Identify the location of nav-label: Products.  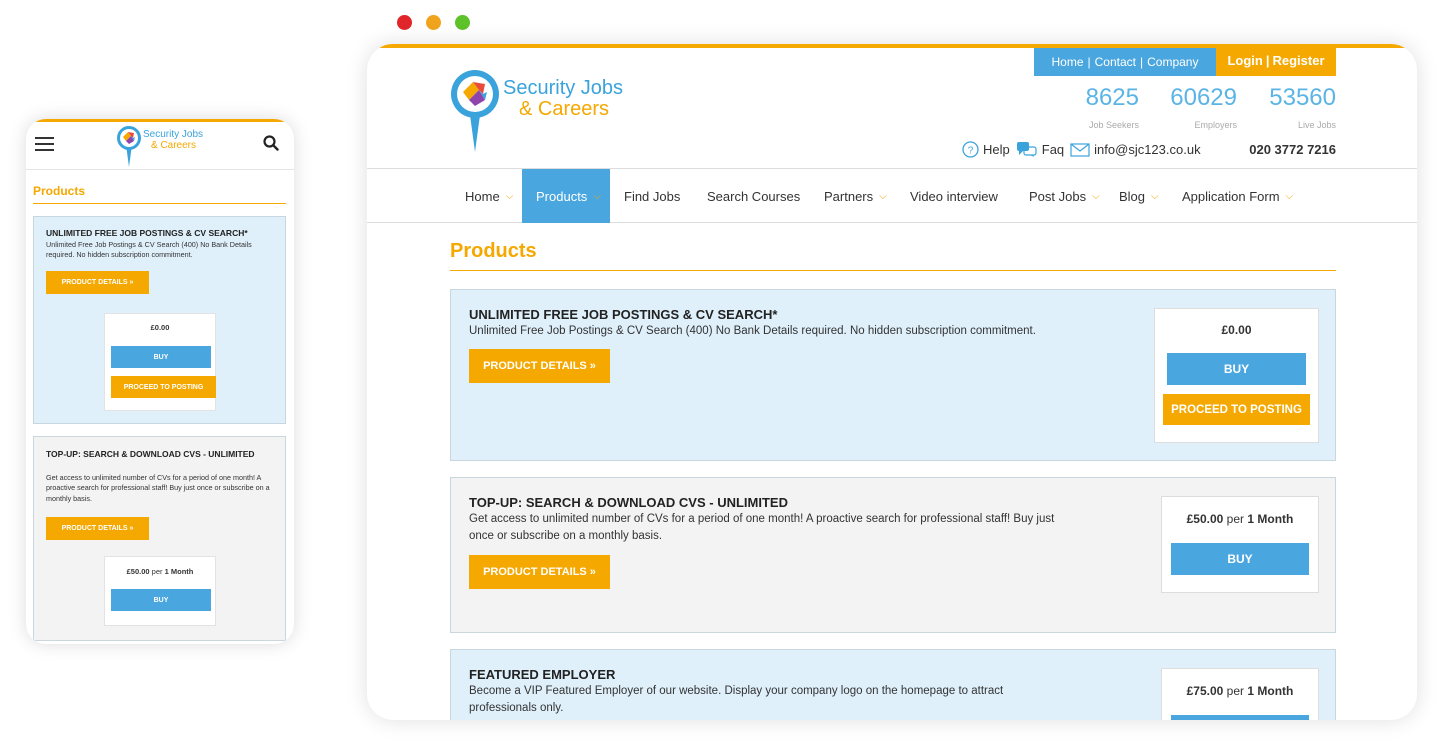
(562, 196).